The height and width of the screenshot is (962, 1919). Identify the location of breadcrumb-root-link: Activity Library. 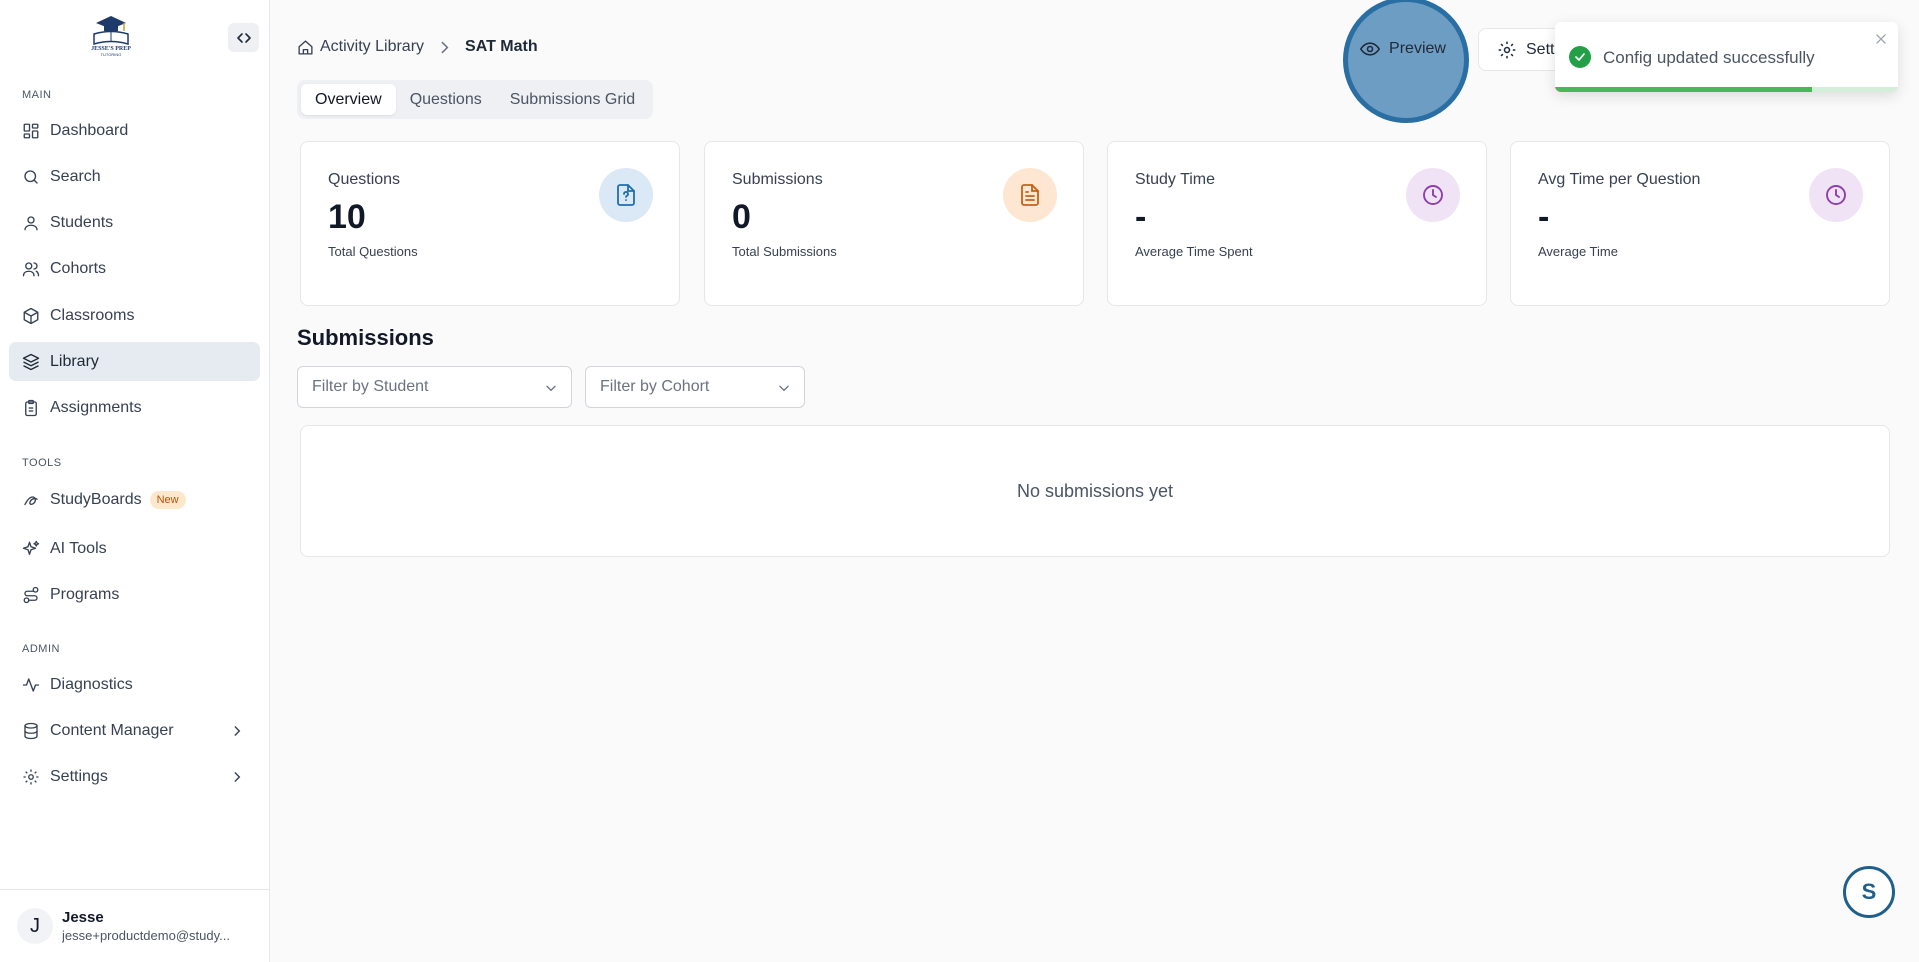
(372, 47).